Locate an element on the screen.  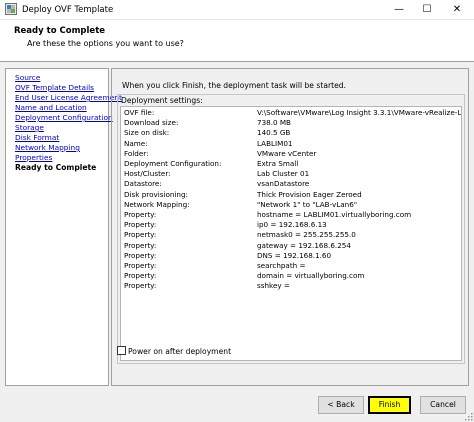
settings-key: Datastore: is located at coordinates (143, 184).